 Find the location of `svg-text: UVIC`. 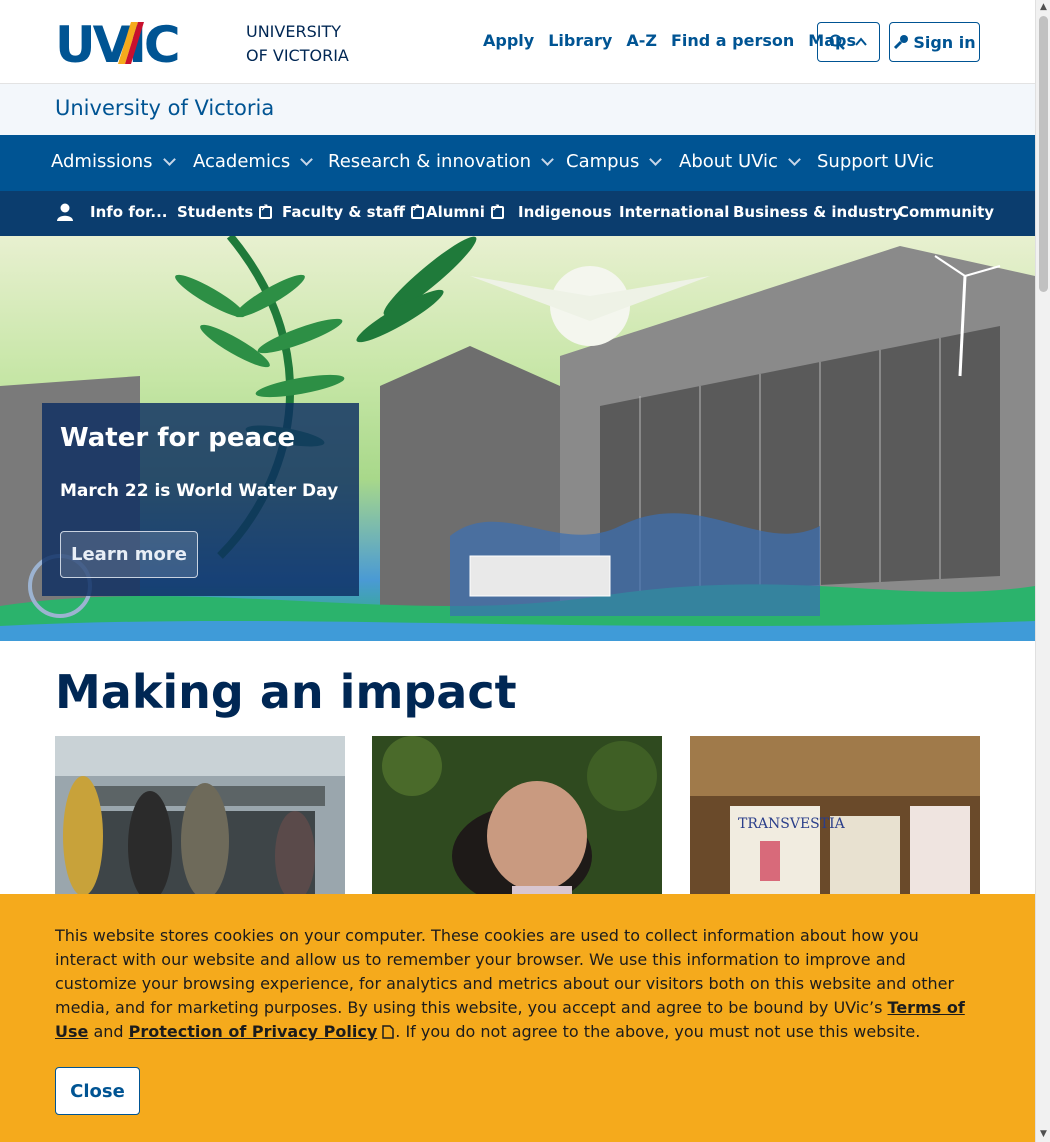

svg-text: UVIC is located at coordinates (116, 42).